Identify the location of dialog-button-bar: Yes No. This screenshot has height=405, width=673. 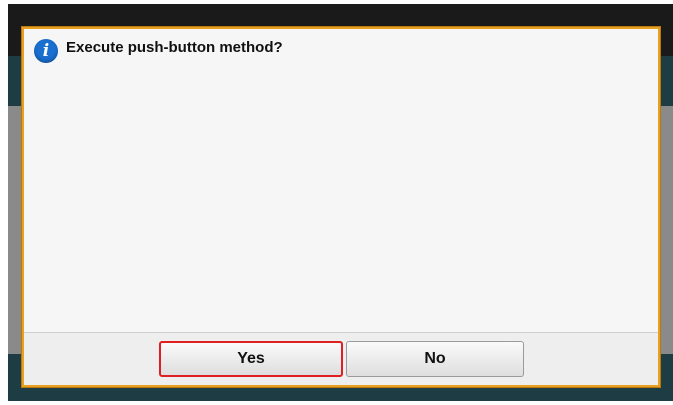
(341, 358).